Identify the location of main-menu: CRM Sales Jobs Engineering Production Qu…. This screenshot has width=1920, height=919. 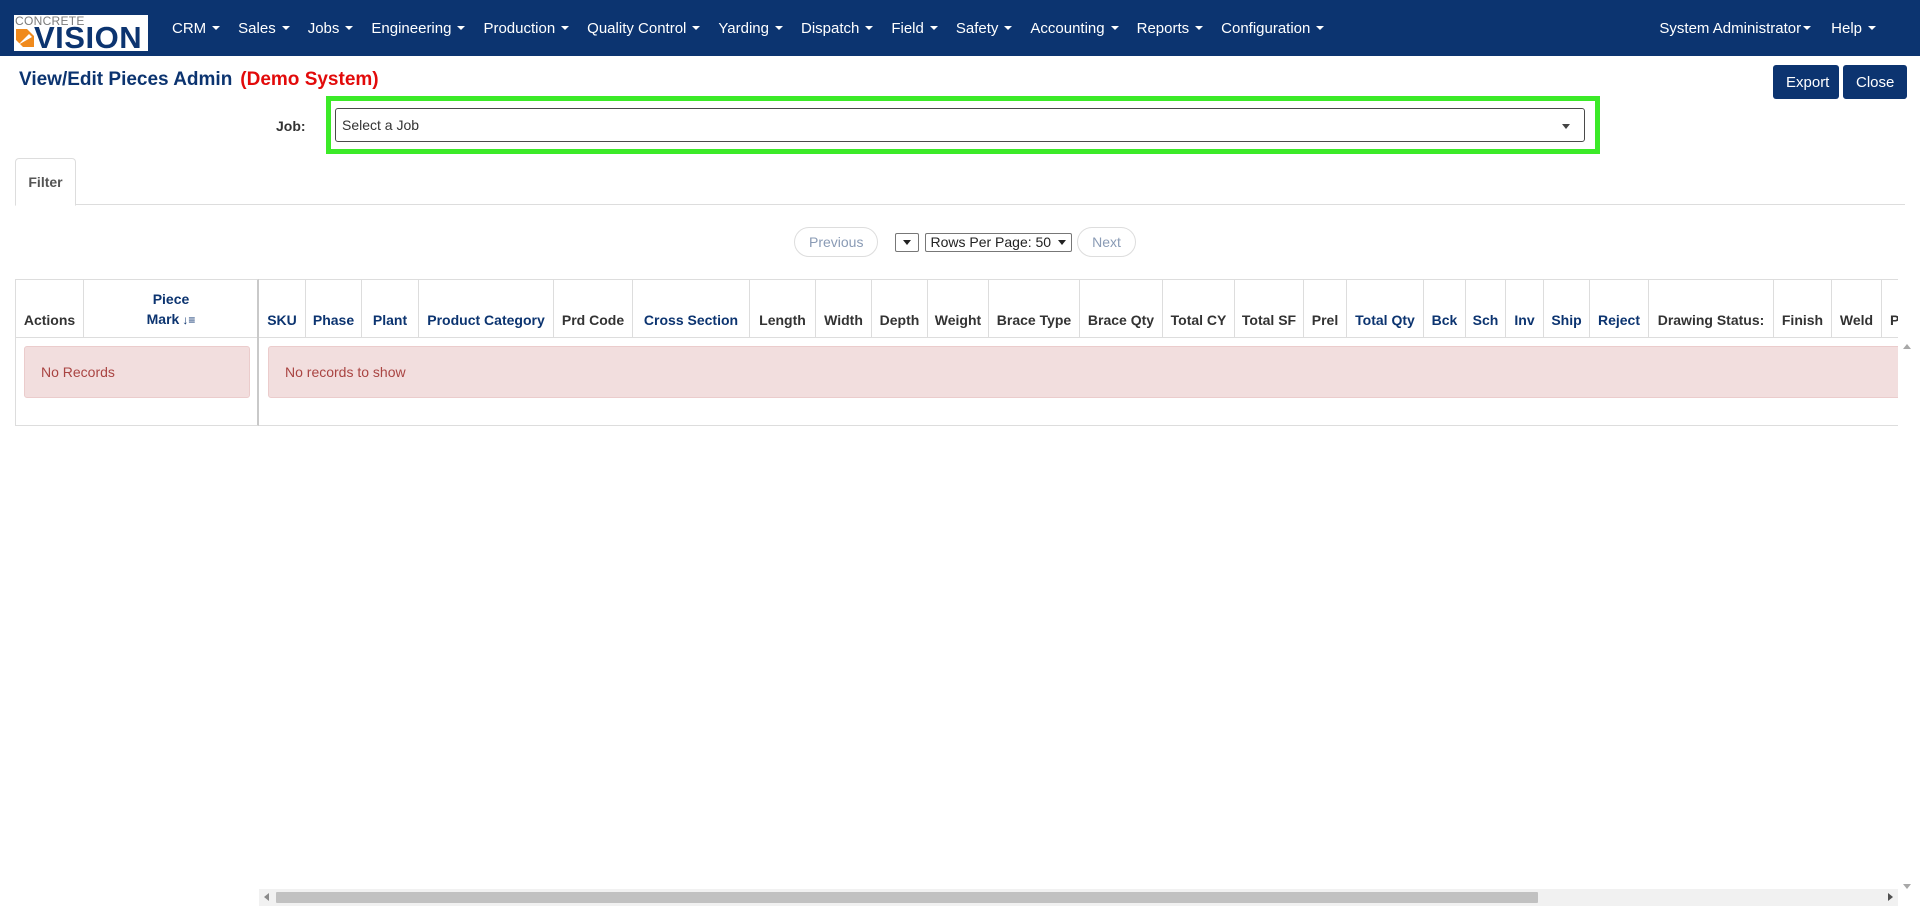
(748, 28).